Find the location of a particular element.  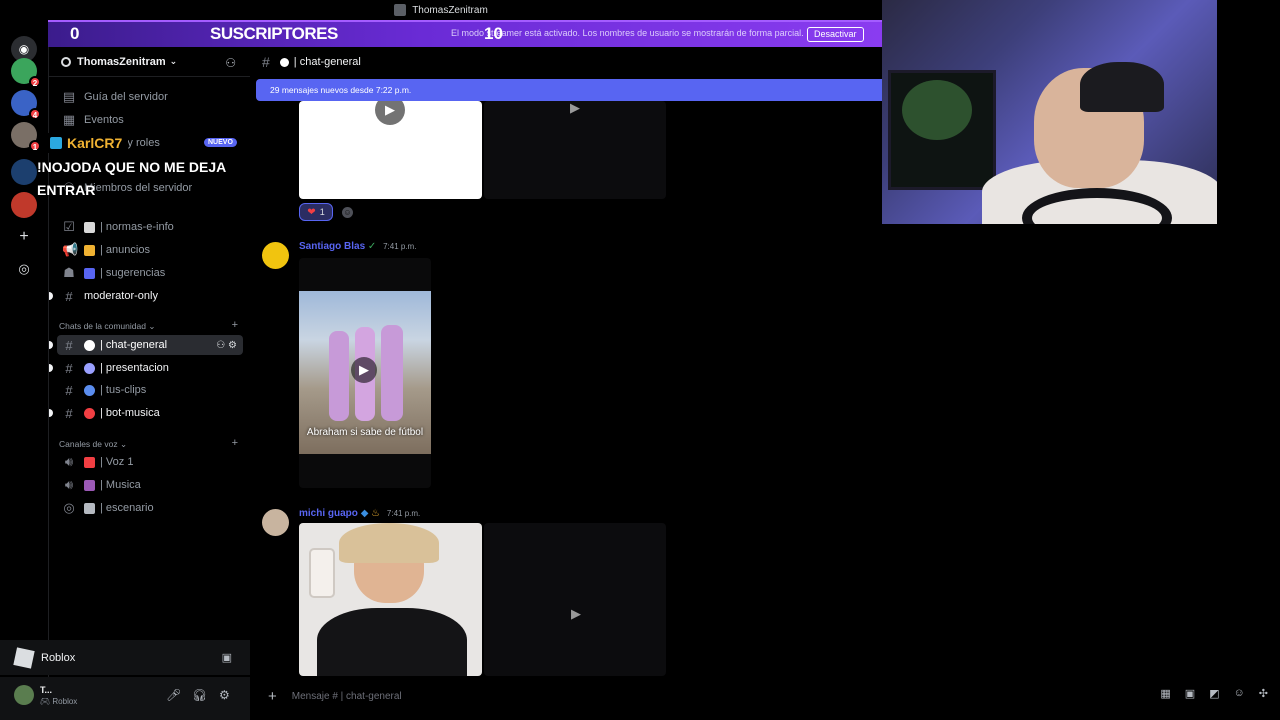

sidebar-item-guide: ▤ Guía del servidor is located at coordinates (150, 97).